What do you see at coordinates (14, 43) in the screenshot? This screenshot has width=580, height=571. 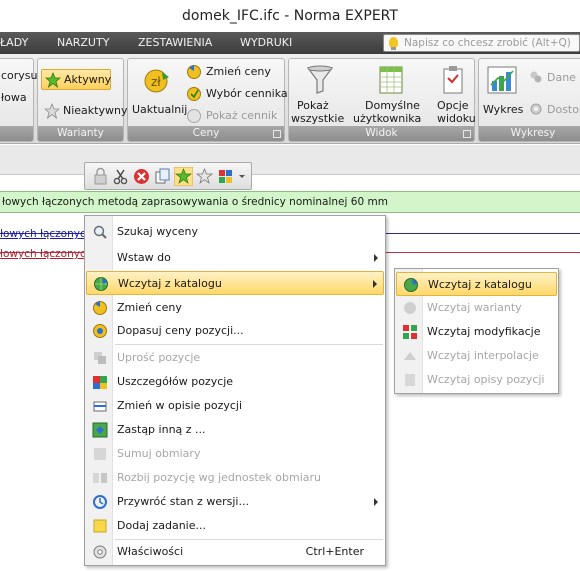 I see `menu-item-lady: ŁADY` at bounding box center [14, 43].